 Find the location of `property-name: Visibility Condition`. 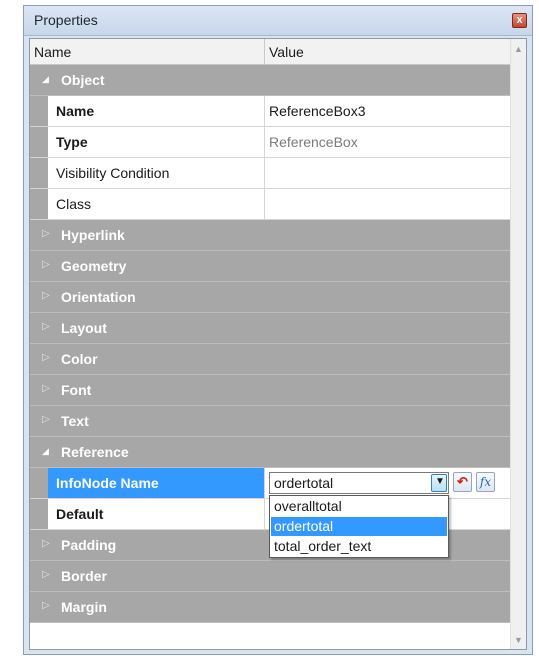

property-name: Visibility Condition is located at coordinates (113, 173).